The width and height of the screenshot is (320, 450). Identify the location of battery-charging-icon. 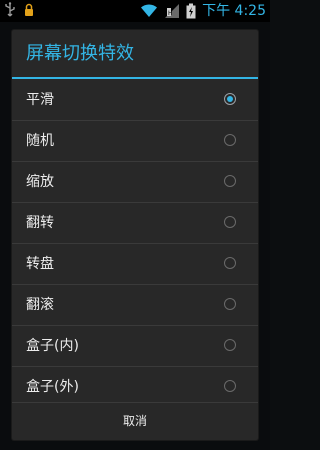
(191, 11).